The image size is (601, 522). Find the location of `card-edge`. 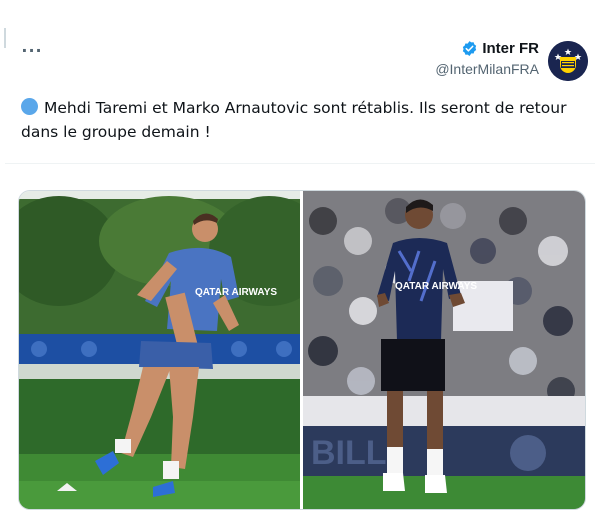

card-edge is located at coordinates (5, 38).